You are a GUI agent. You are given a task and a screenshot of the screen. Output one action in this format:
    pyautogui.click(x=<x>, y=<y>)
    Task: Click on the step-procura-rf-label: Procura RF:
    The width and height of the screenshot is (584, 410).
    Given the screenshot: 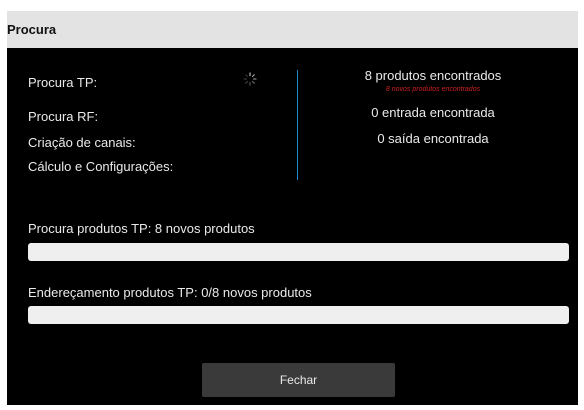 What is the action you would take?
    pyautogui.click(x=63, y=116)
    